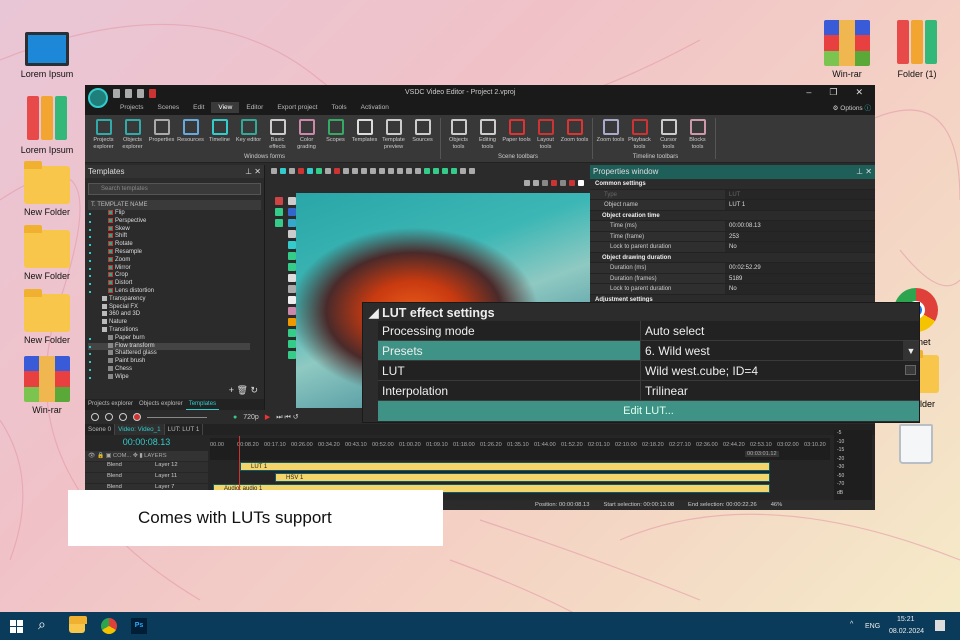 Image resolution: width=960 pixels, height=640 pixels. I want to click on chrome-icon, so click(109, 626).